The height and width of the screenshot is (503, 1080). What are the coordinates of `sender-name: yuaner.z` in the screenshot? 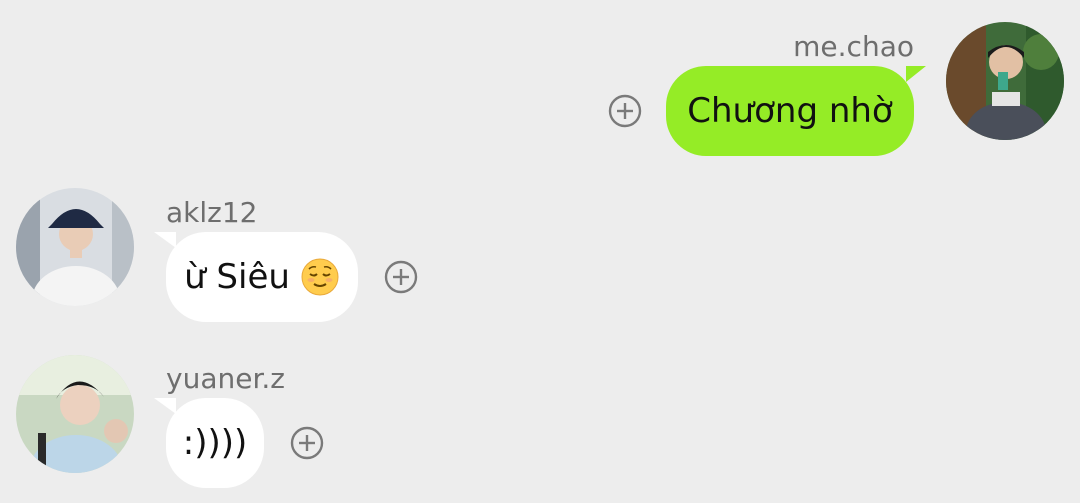 It's located at (225, 378).